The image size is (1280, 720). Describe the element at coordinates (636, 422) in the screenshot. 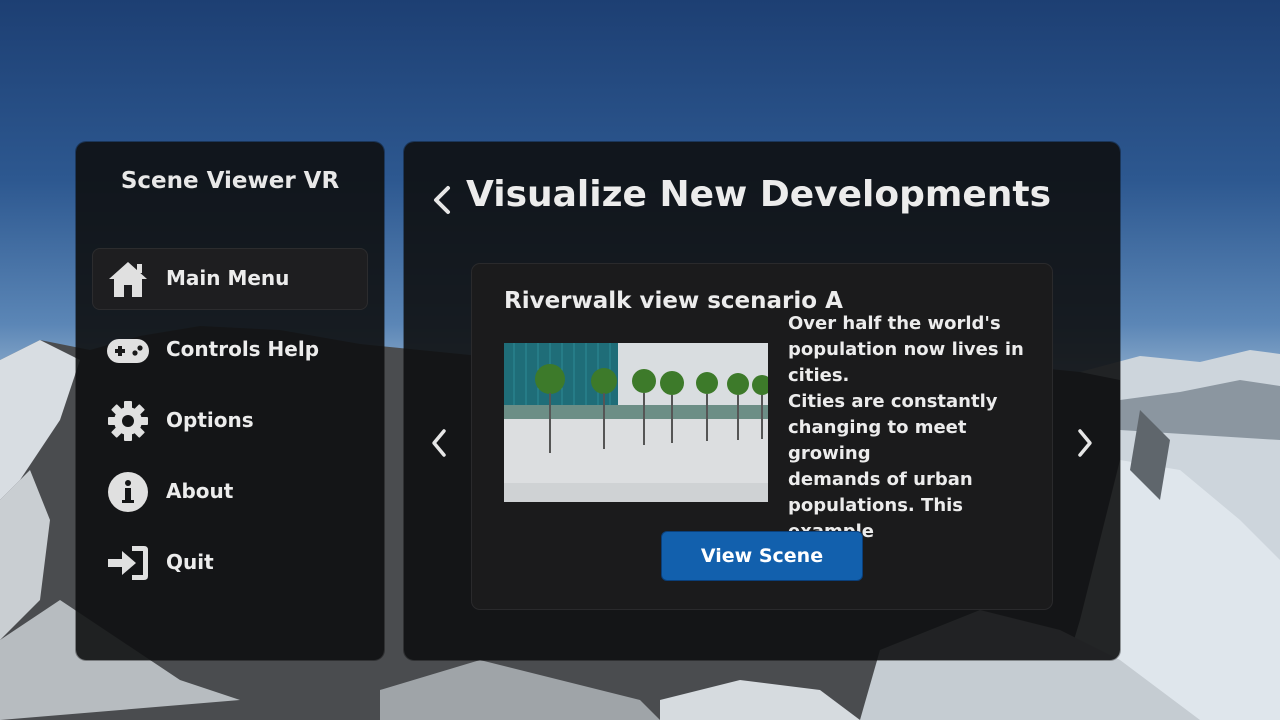

I see `scene-thumbnail` at that location.